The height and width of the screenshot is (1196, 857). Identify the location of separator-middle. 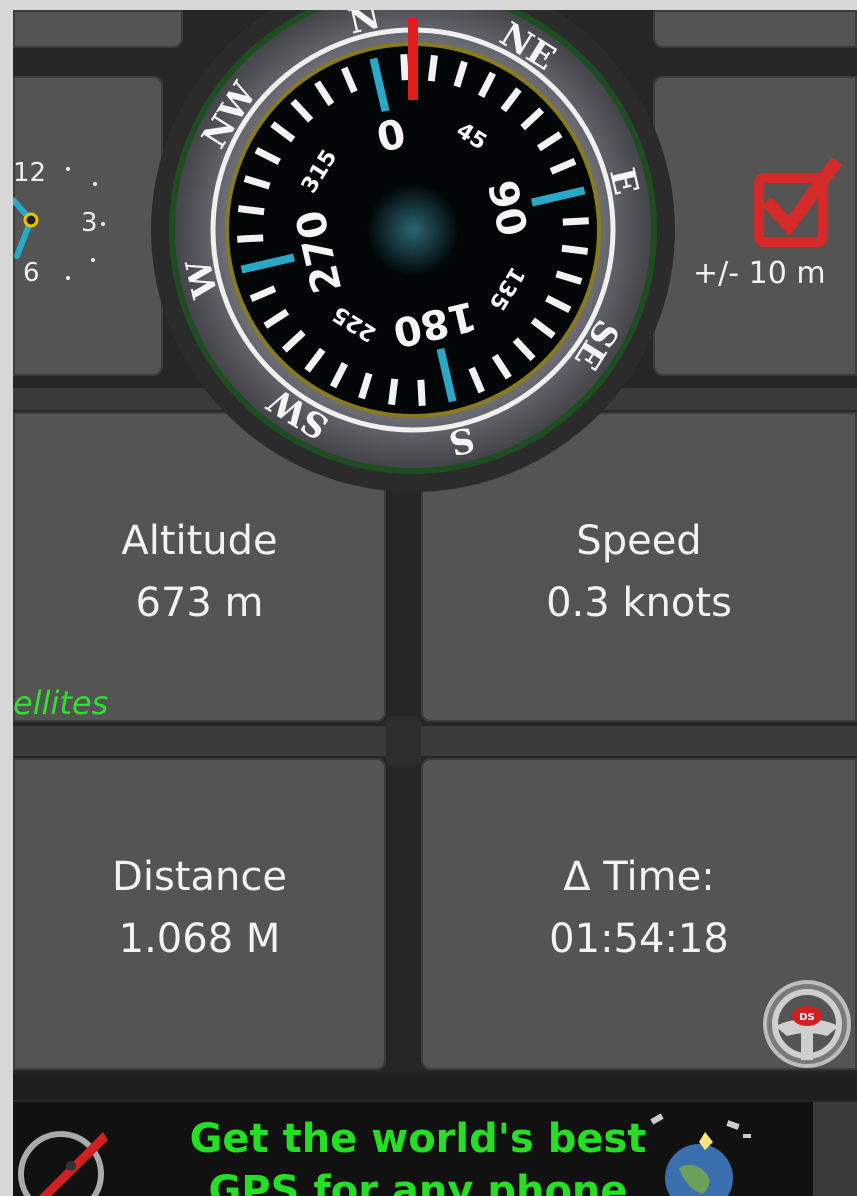
(435, 741).